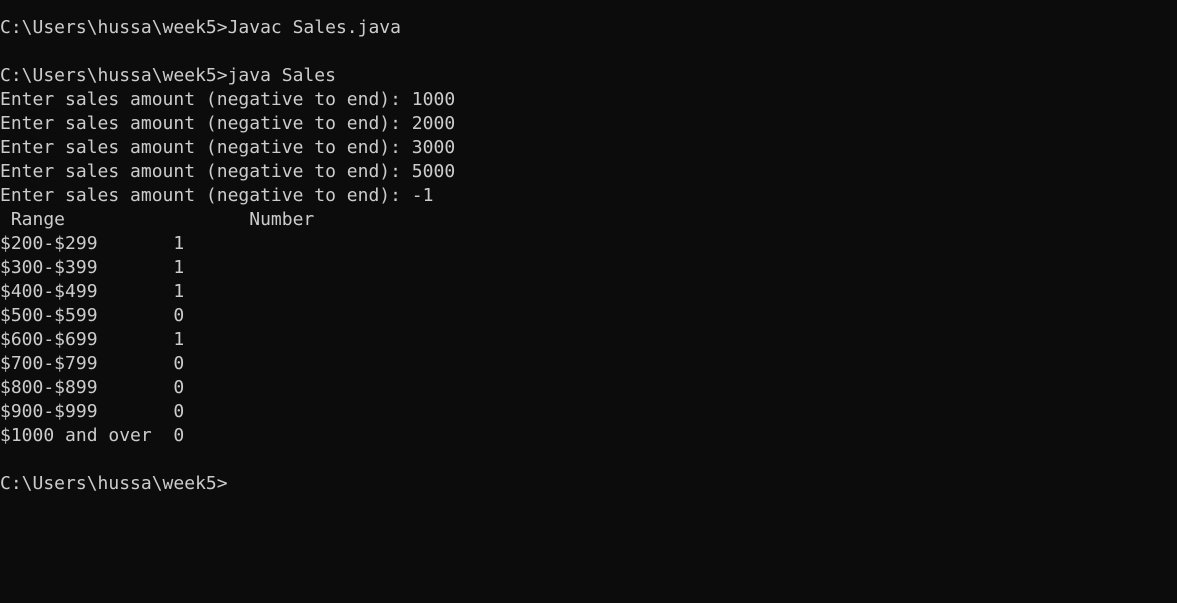  Describe the element at coordinates (92, 435) in the screenshot. I see `console-line: $1000 and over 0` at that location.